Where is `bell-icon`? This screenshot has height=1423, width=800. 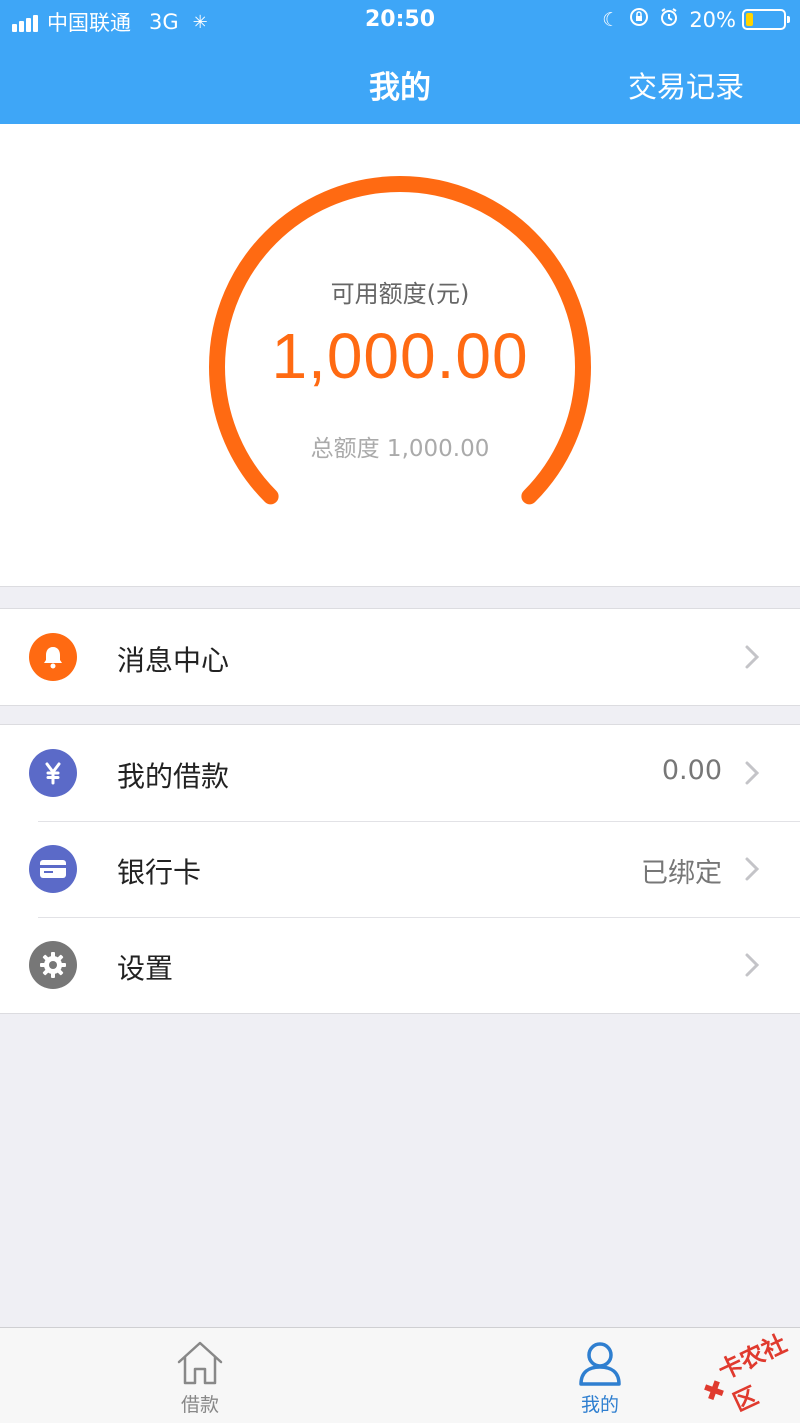
bell-icon is located at coordinates (53, 657).